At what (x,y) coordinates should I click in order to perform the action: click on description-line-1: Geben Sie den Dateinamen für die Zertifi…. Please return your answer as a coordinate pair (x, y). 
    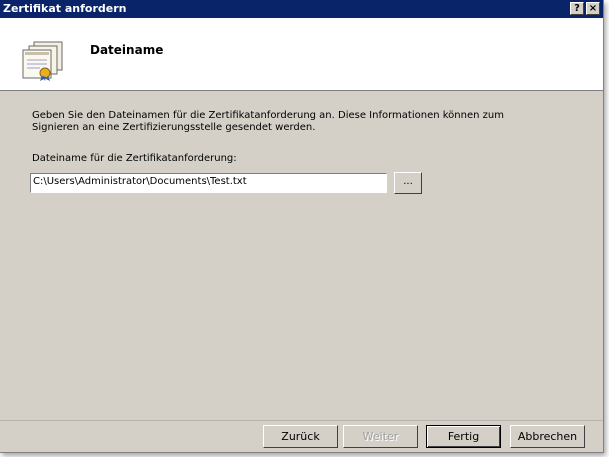
    Looking at the image, I should click on (268, 115).